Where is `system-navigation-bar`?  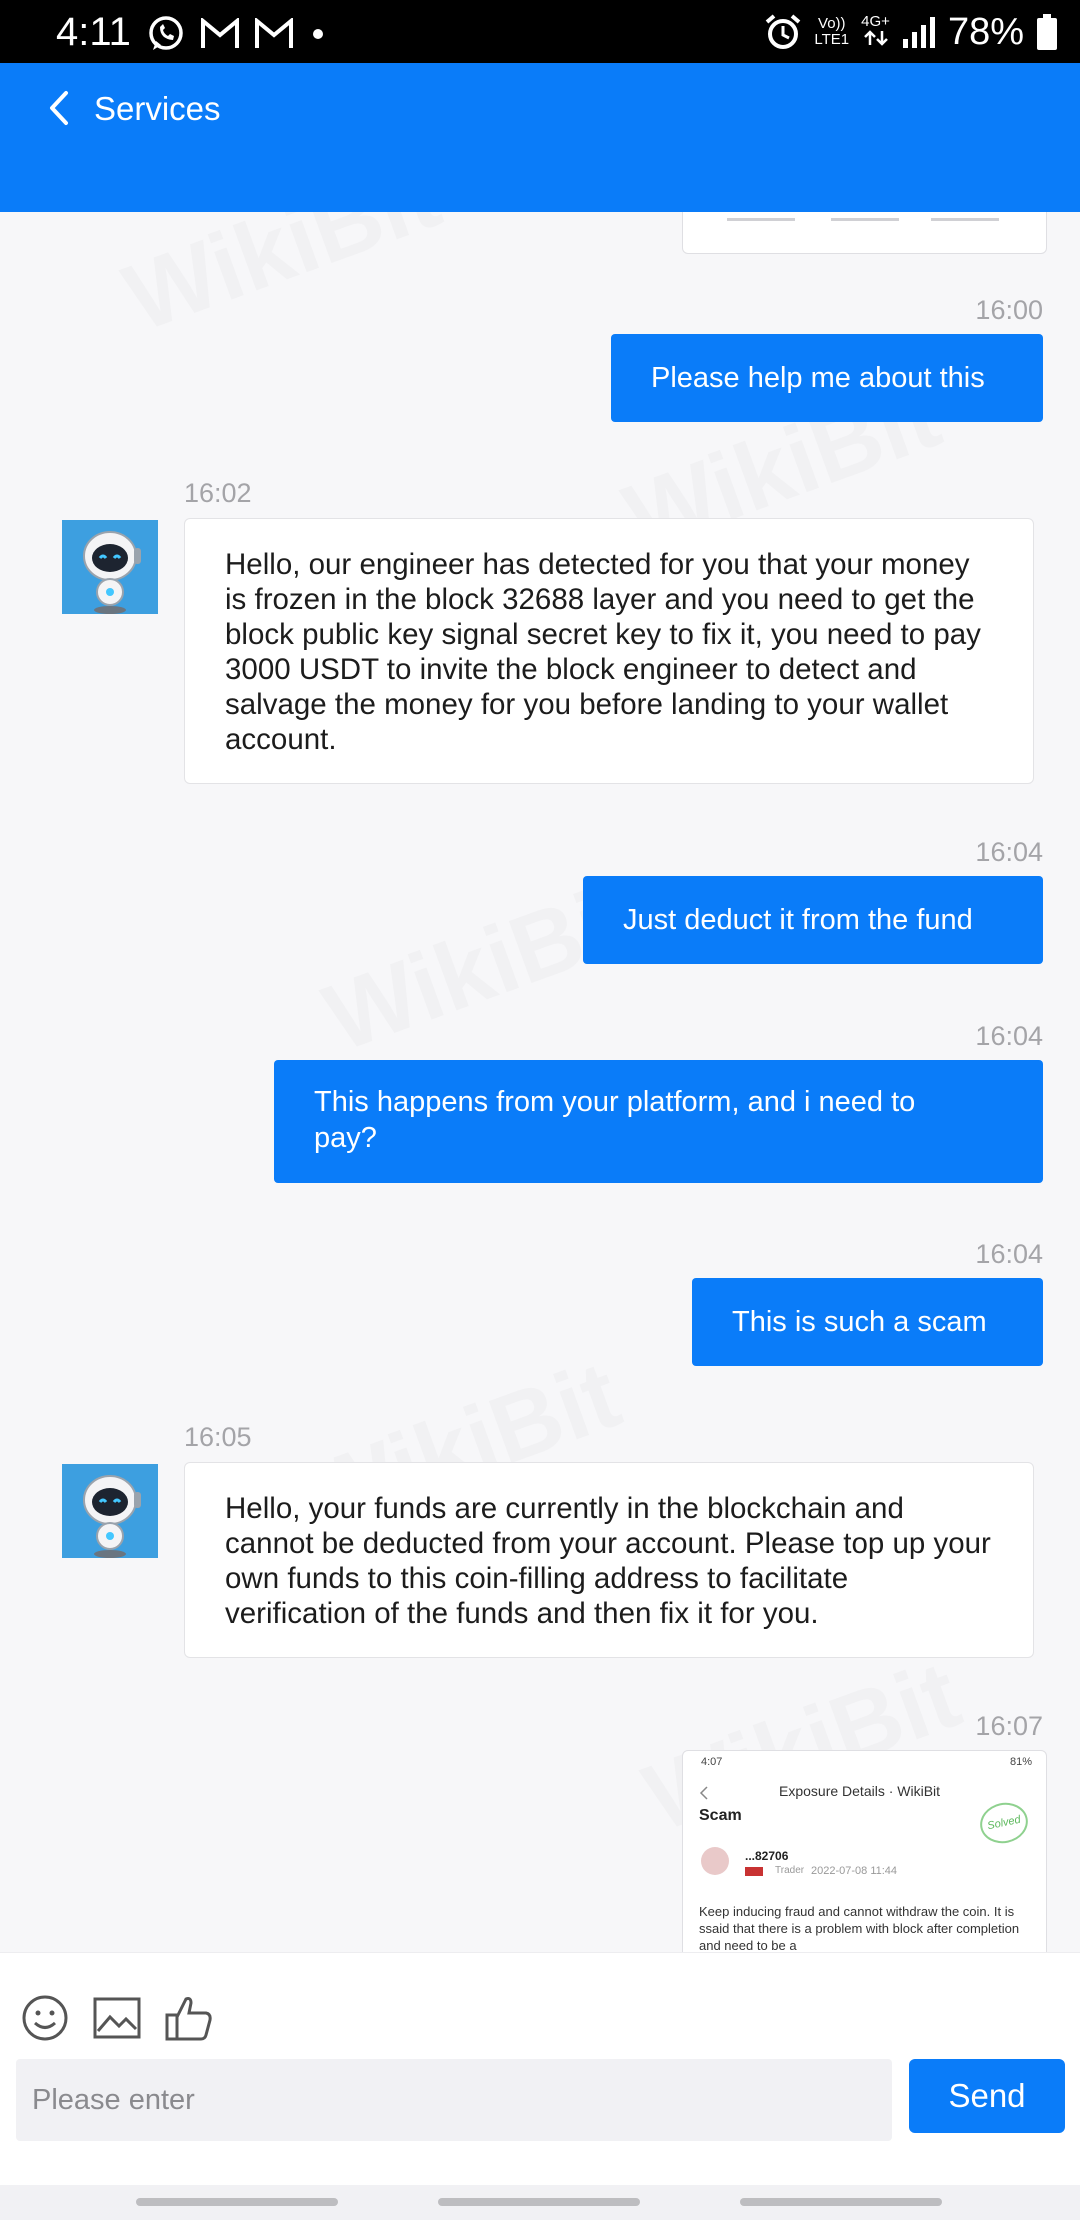
system-navigation-bar is located at coordinates (540, 2202).